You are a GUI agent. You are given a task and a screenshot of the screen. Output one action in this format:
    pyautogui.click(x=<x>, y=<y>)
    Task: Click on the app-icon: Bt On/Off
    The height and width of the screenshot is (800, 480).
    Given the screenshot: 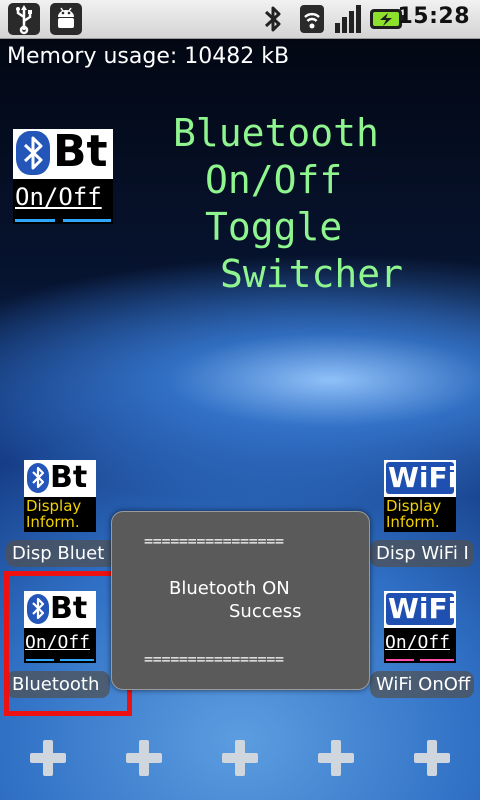 What is the action you would take?
    pyautogui.click(x=63, y=175)
    